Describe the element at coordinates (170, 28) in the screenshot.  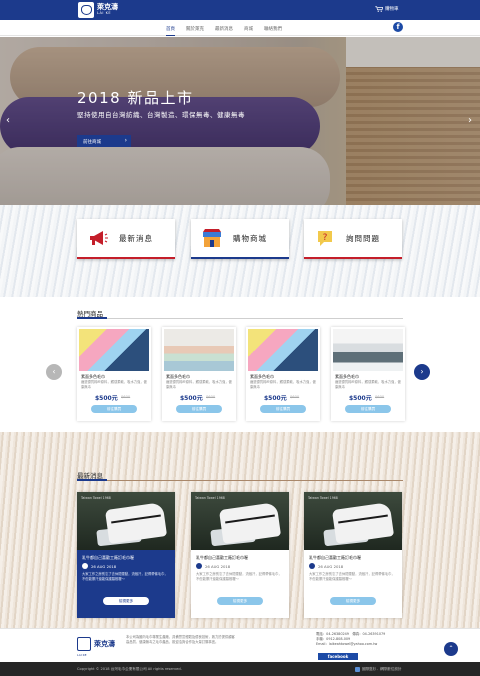
I see `nav-item-home: 首頁` at that location.